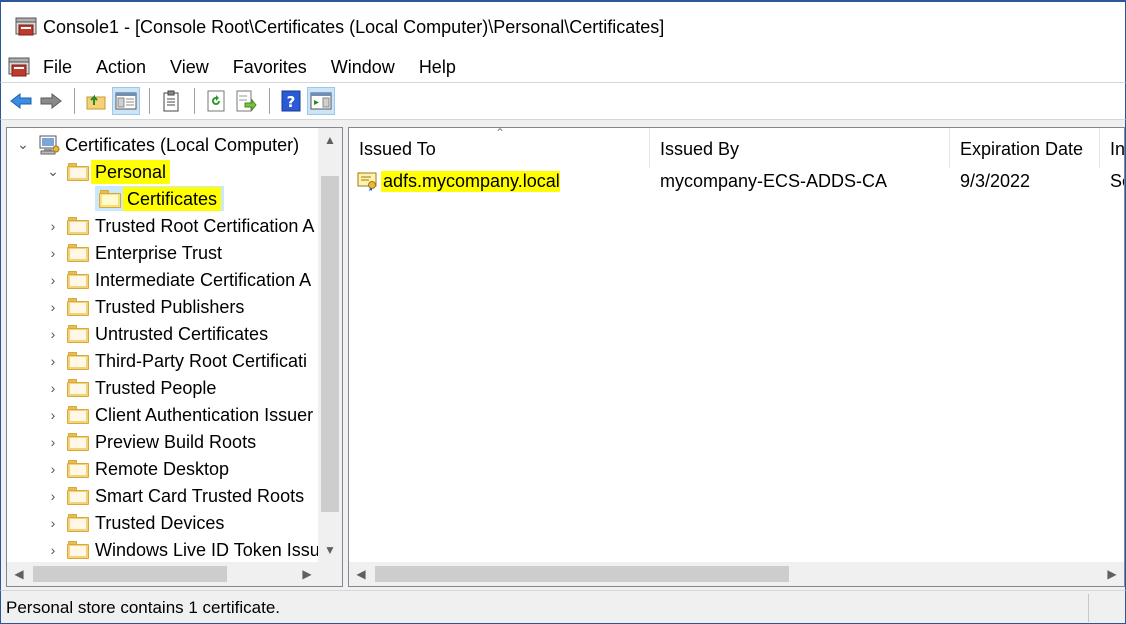 This screenshot has height=624, width=1126. I want to click on issued-by-value: mycompany-ECS-ADDS-CA, so click(774, 180).